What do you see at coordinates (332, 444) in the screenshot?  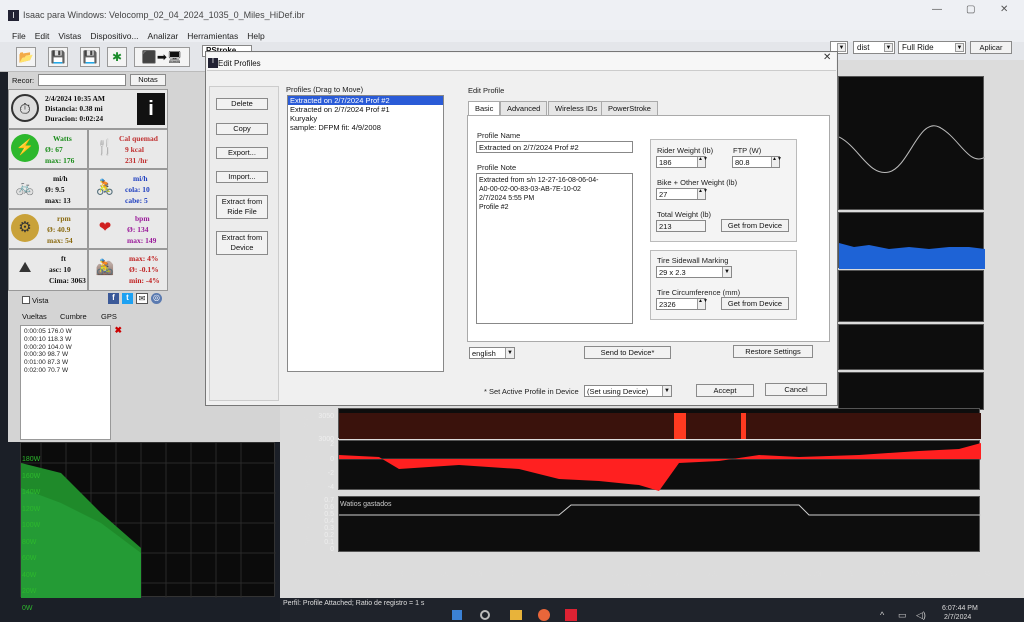 I see `grade-tick: 2` at bounding box center [332, 444].